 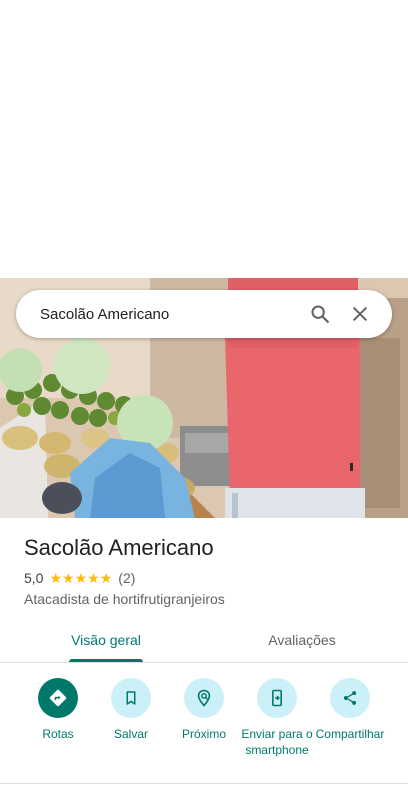 I want to click on search-input, so click(x=170, y=314).